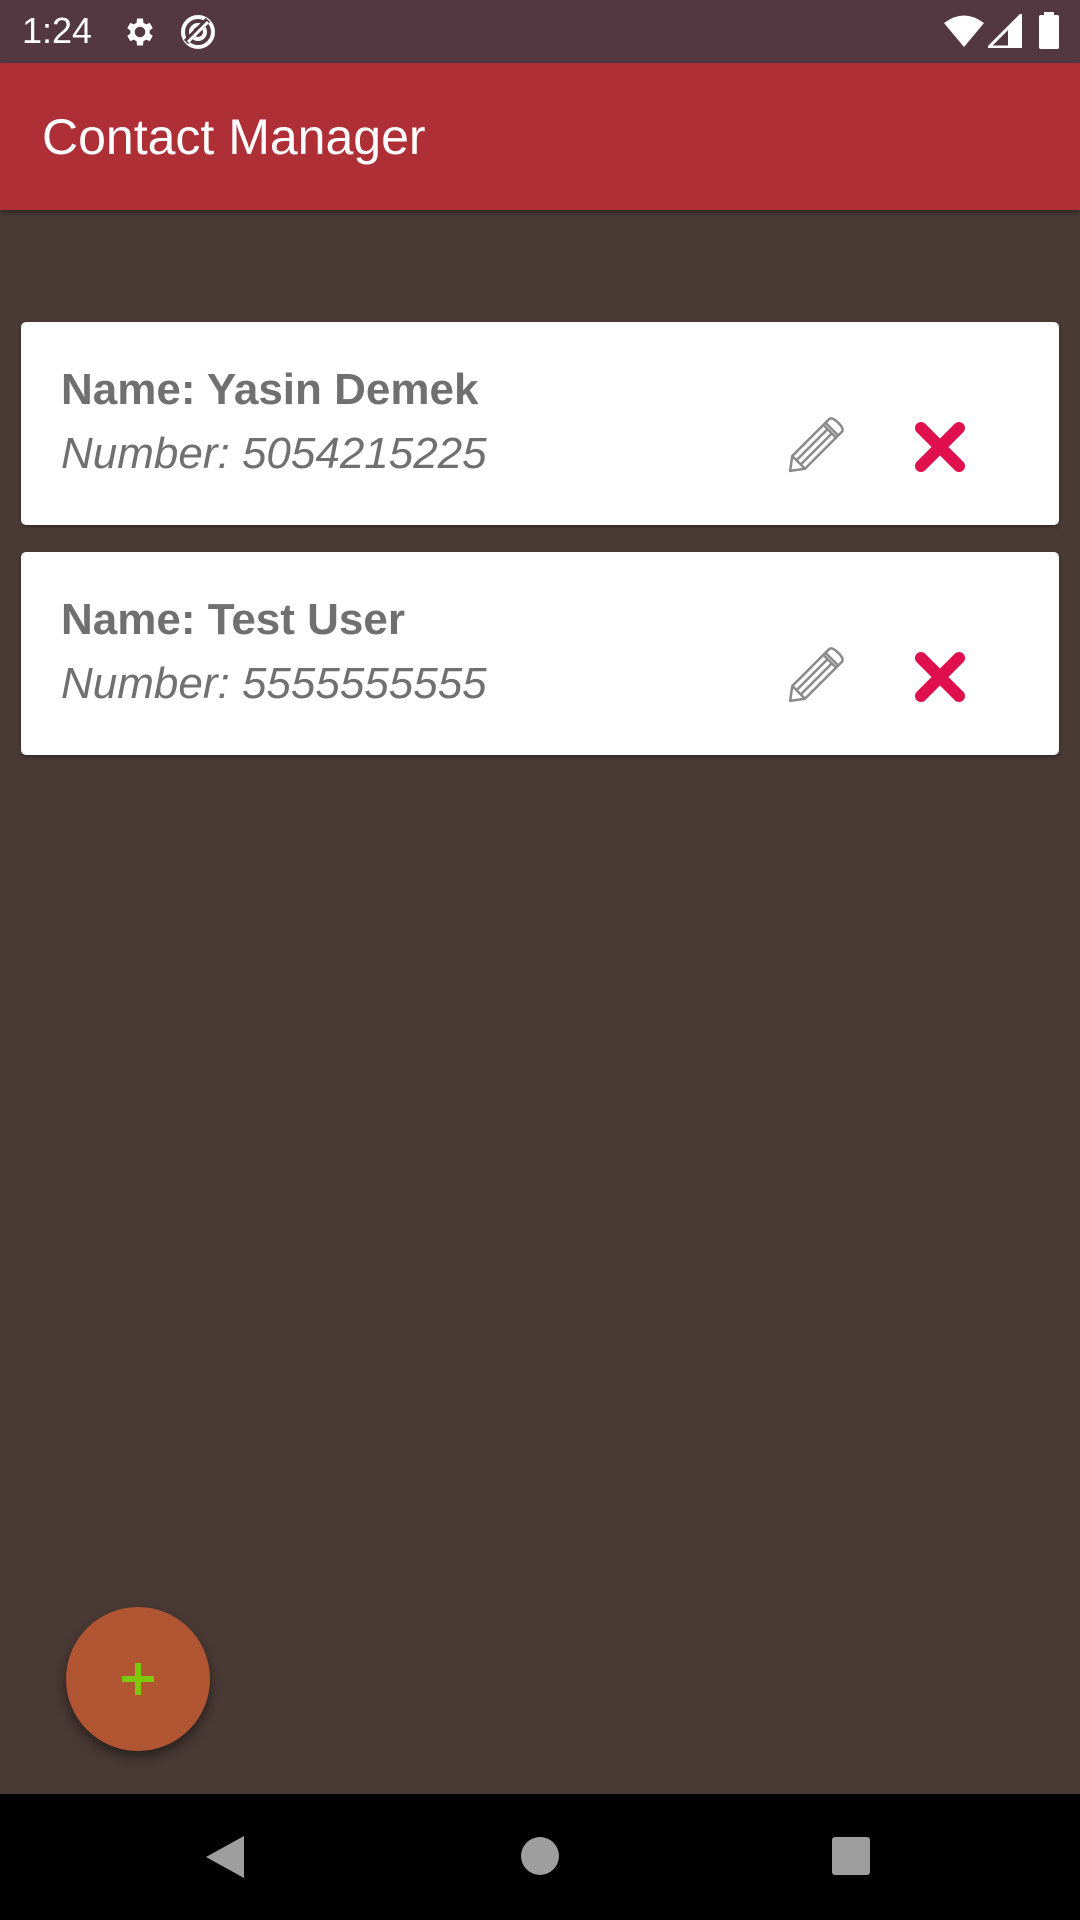  I want to click on contact-card: Name: Yasin Demek Number: 5054215225, so click(540, 423).